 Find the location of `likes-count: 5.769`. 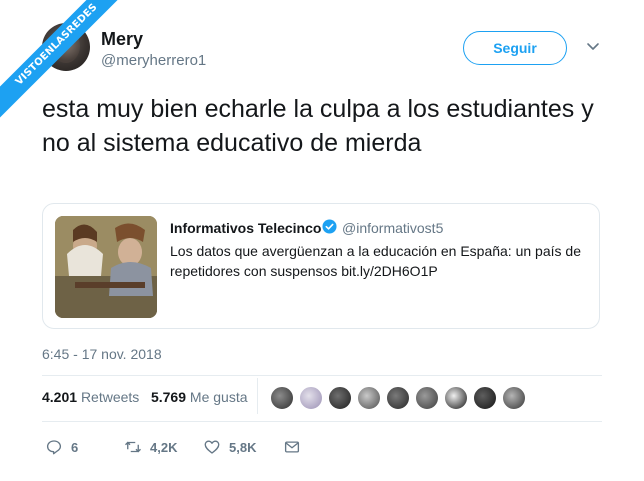

likes-count: 5.769 is located at coordinates (168, 397).